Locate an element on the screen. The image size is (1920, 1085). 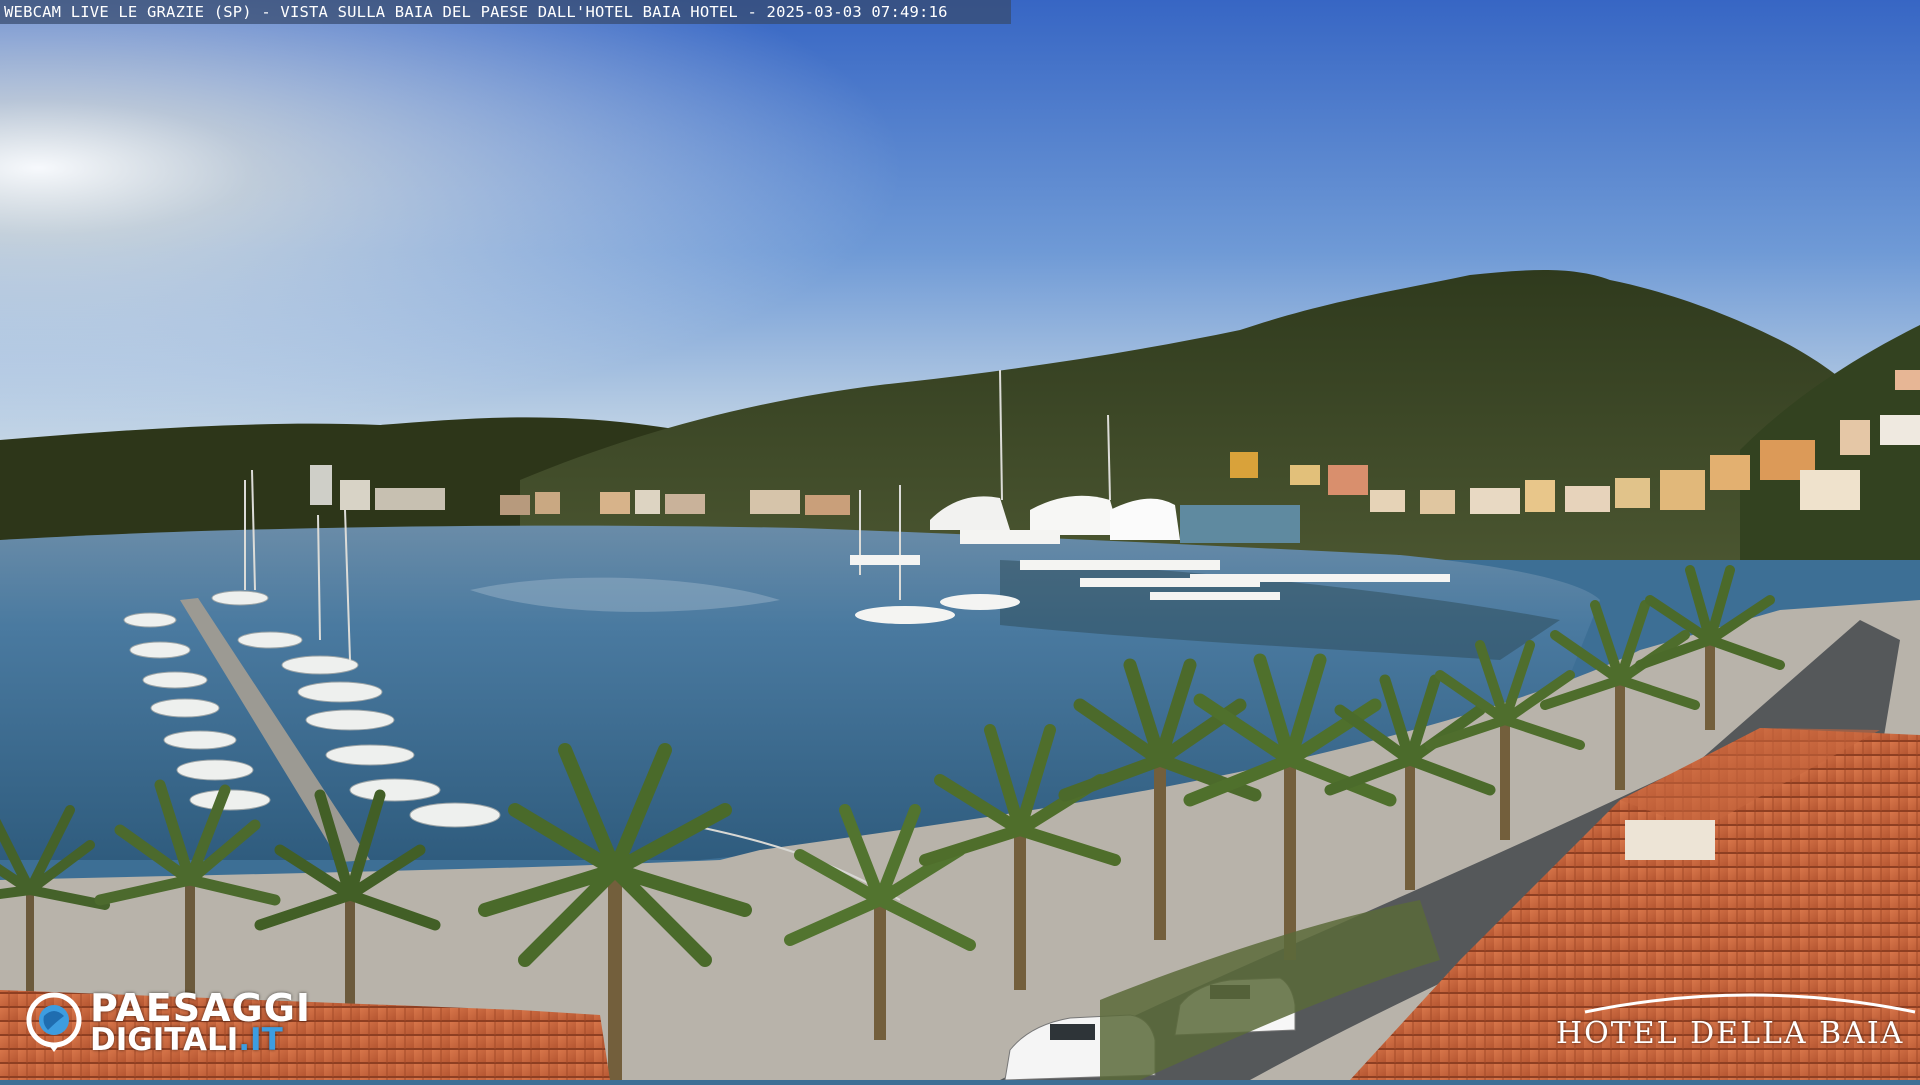
hotel-wall is located at coordinates (1670, 840).